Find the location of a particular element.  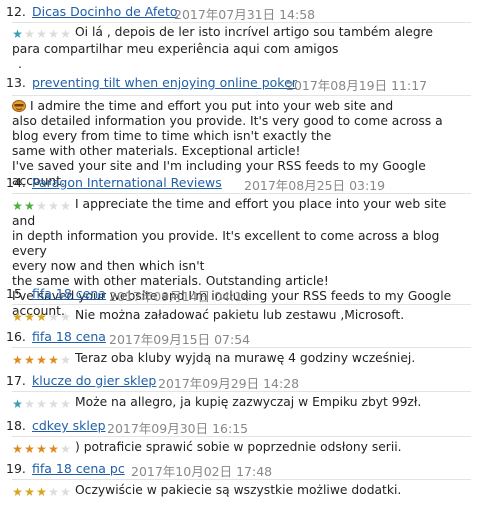

comment-author-link: Paragon International Reviews is located at coordinates (127, 182).